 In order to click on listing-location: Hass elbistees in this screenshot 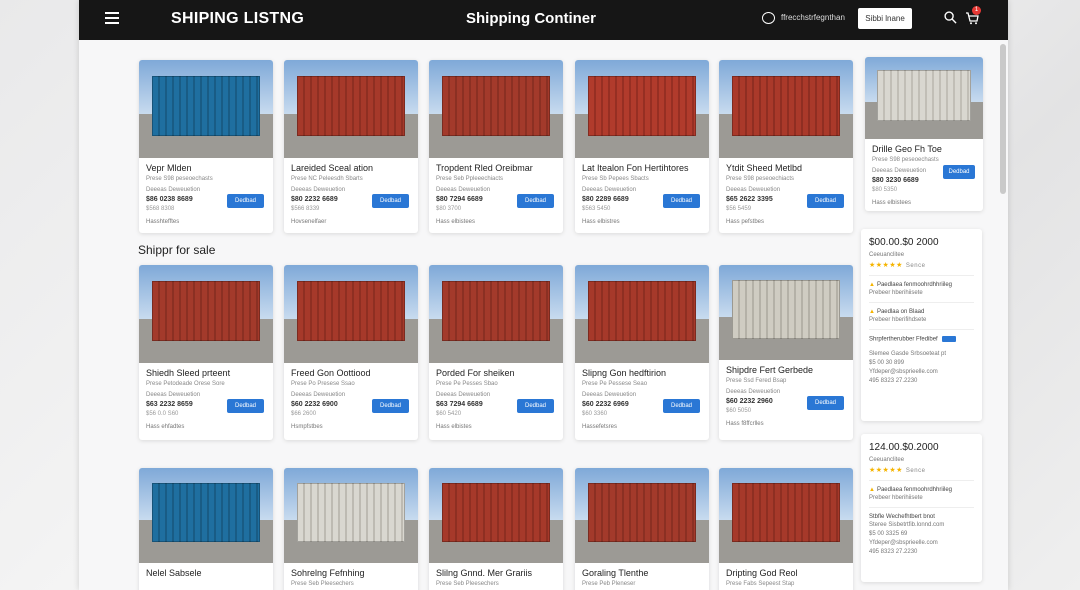, I will do `click(892, 203)`.